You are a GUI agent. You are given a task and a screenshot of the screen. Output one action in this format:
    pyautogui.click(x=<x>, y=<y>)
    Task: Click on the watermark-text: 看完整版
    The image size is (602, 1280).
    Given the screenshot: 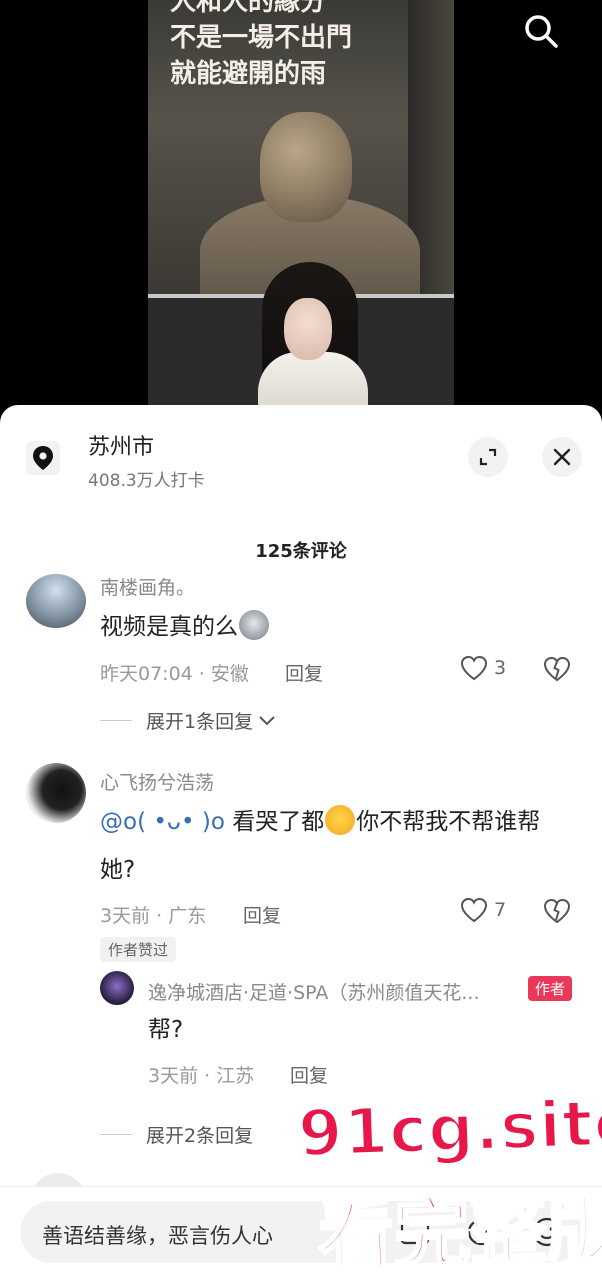 What is the action you would take?
    pyautogui.click(x=458, y=1230)
    